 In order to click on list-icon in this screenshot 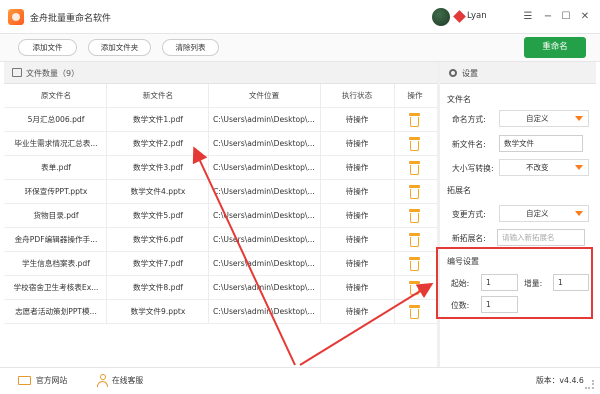, I will do `click(17, 72)`.